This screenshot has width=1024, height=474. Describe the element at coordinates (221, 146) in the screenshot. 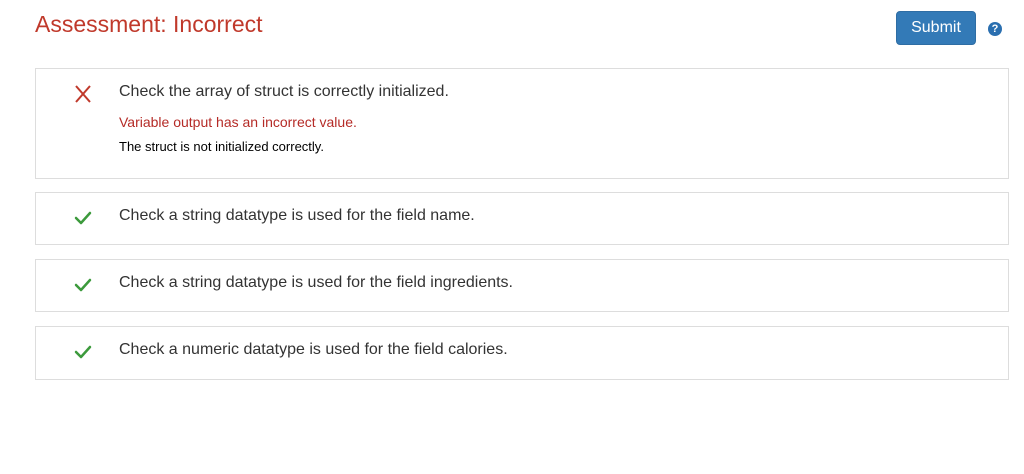

I see `error-detail: The struct is not initialized correctly.` at that location.